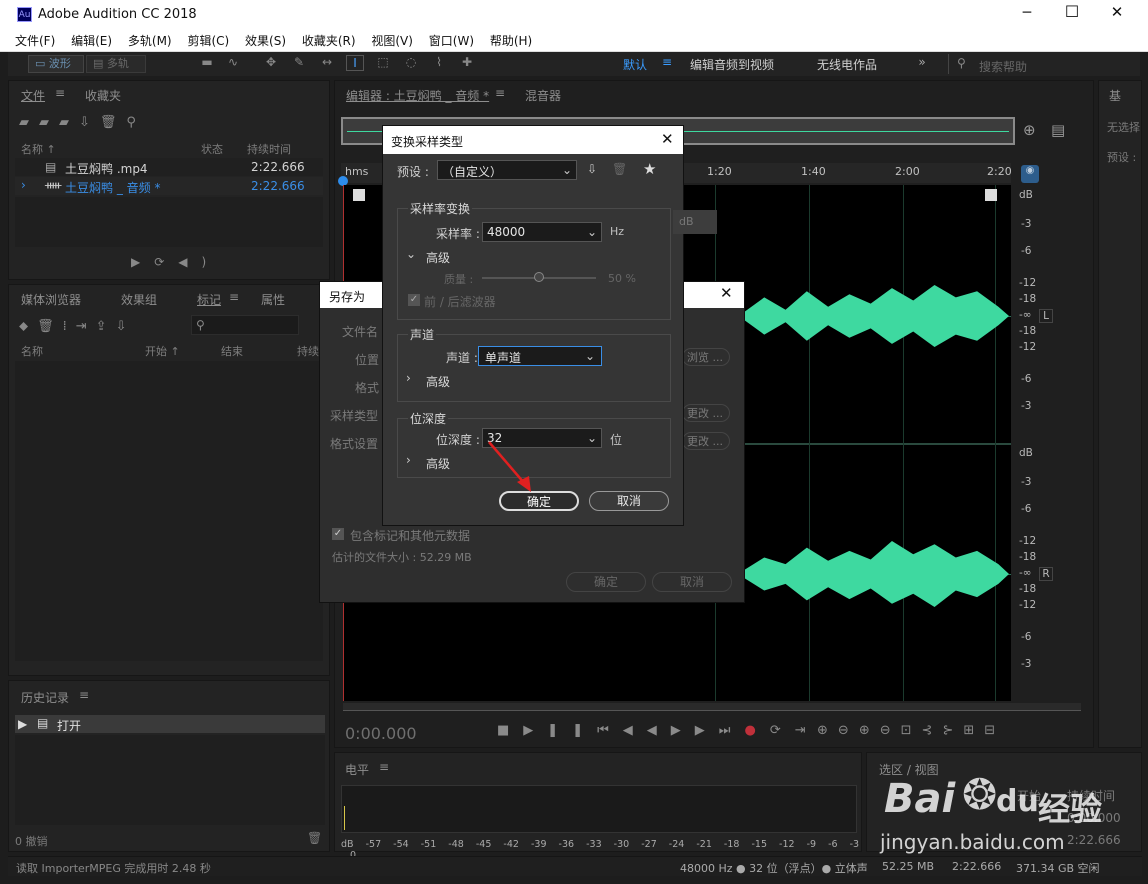  Describe the element at coordinates (273, 299) in the screenshot. I see `tab-properties: 属性` at that location.